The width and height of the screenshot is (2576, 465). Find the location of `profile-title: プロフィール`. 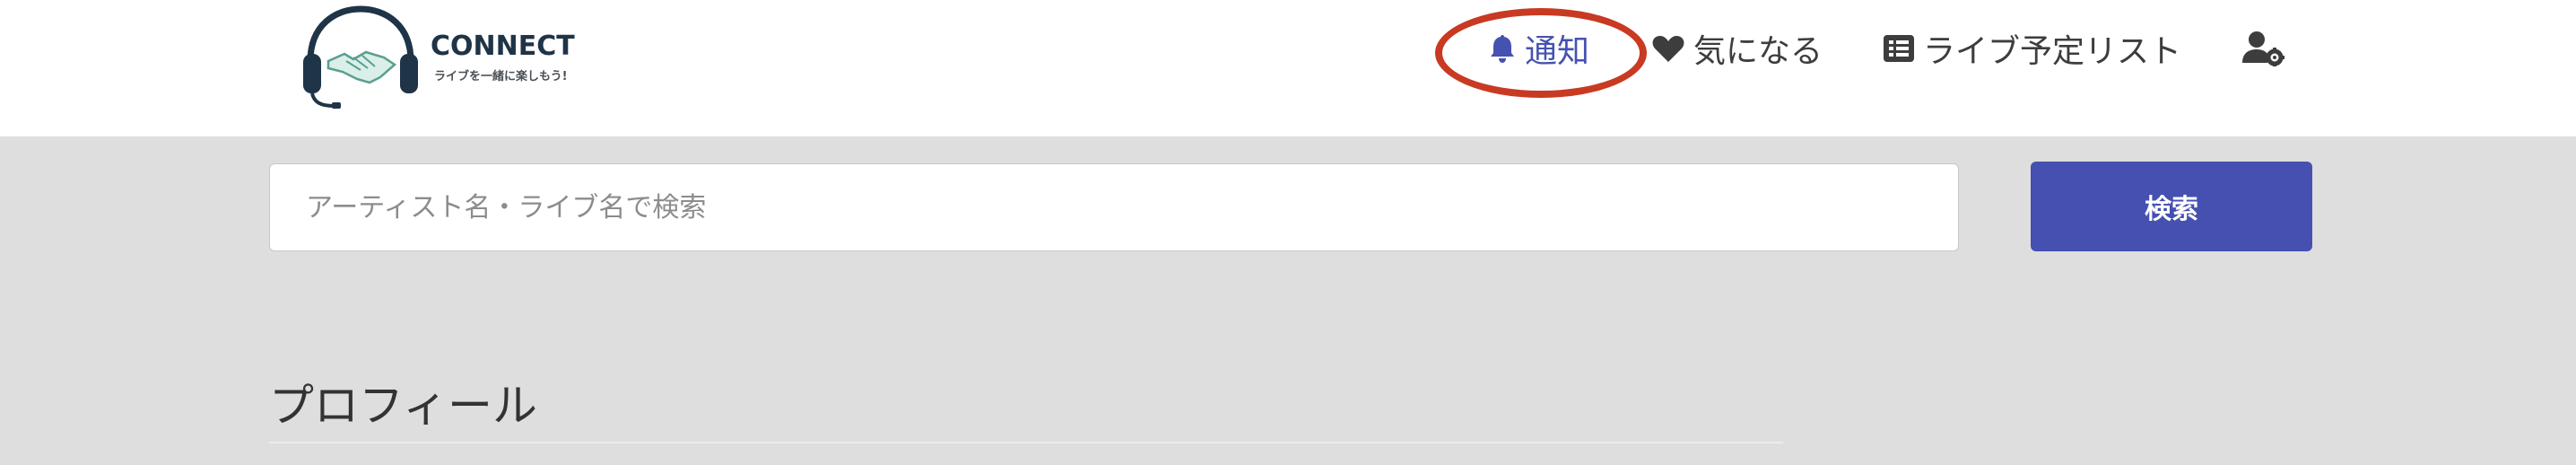

profile-title: プロフィール is located at coordinates (403, 406).